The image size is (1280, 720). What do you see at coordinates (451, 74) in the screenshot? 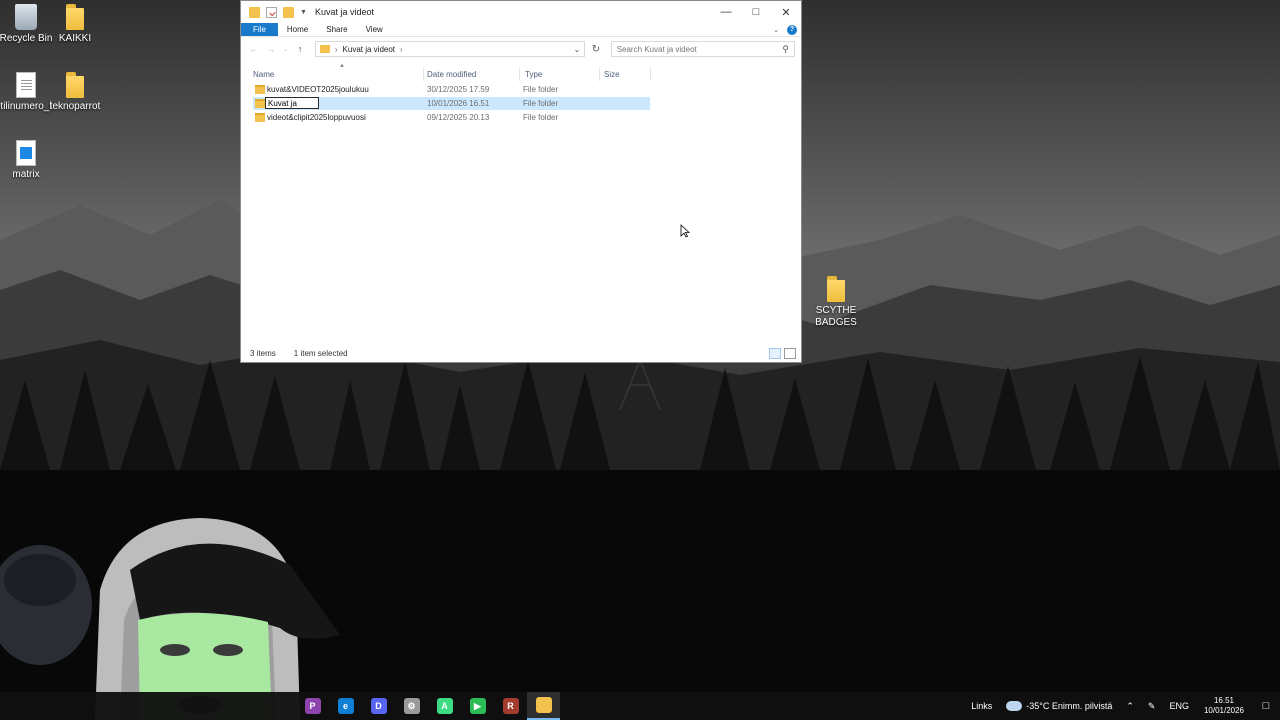
I see `column-header-date: Date modified` at bounding box center [451, 74].